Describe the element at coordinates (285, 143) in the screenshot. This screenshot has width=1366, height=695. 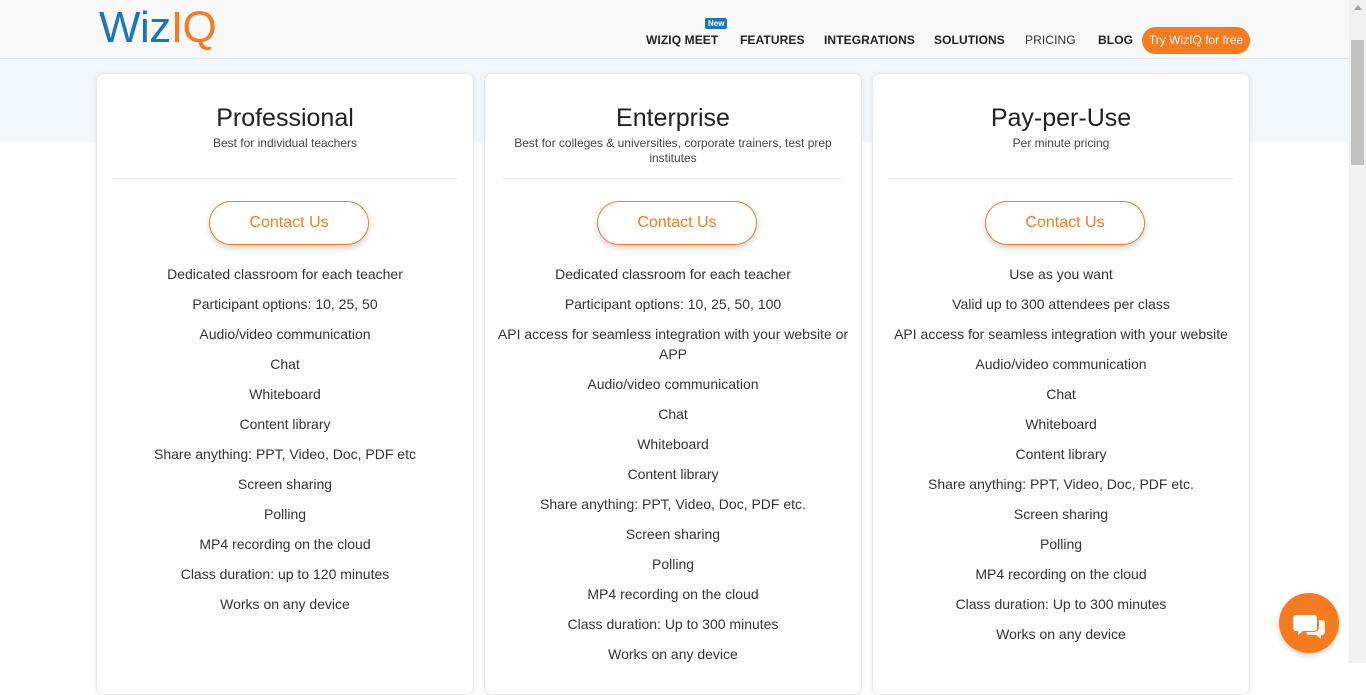
I see `plan-subtitle: Best for individual teachers` at that location.